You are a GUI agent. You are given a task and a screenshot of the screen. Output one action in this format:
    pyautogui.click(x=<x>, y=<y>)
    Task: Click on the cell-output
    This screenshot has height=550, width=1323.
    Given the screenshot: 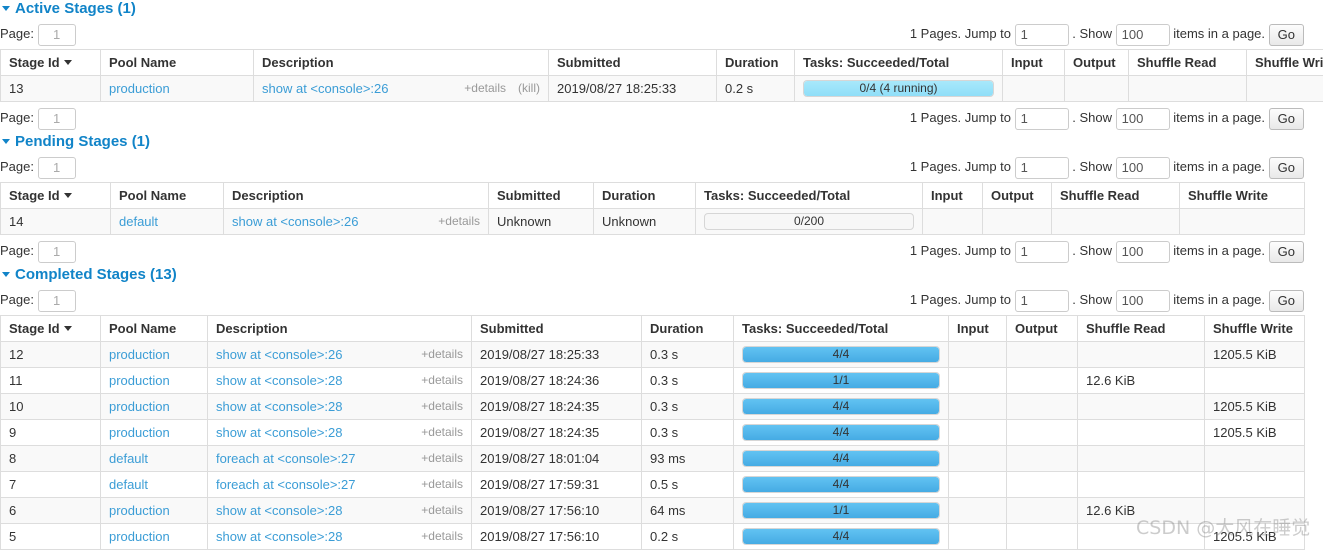 What is the action you would take?
    pyautogui.click(x=1042, y=380)
    